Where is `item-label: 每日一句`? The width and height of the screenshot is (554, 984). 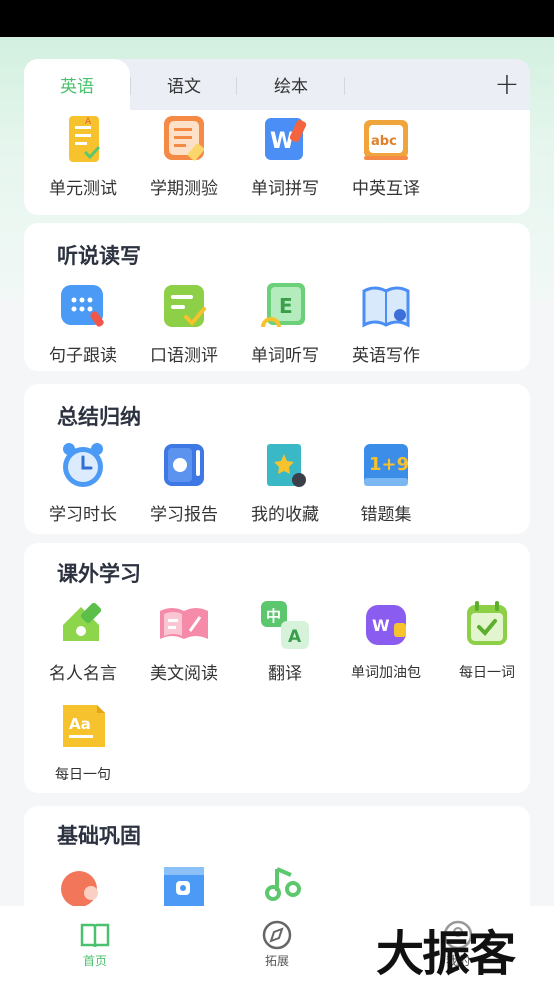
item-label: 每日一句 is located at coordinates (83, 775).